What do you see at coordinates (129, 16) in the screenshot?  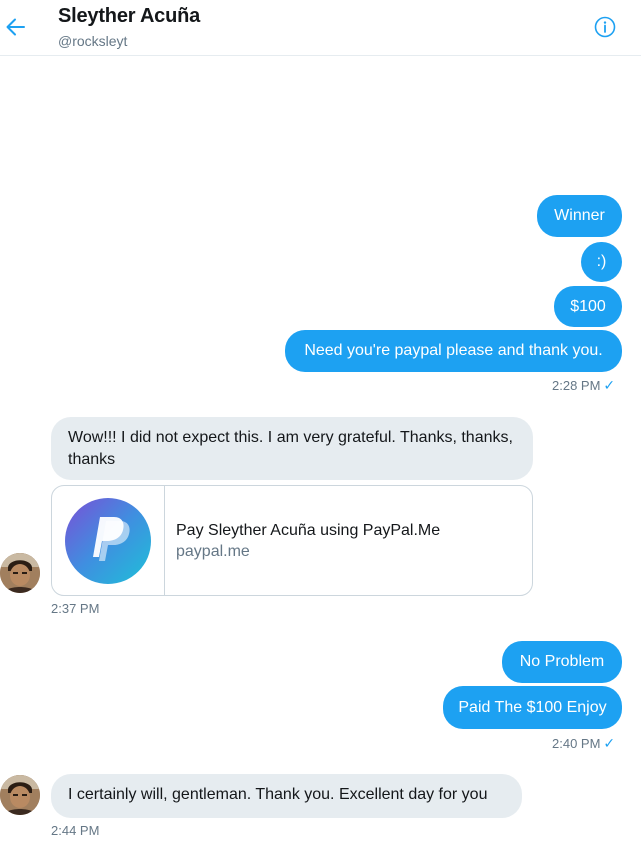 I see `contact-name: Sleyther Acuña` at bounding box center [129, 16].